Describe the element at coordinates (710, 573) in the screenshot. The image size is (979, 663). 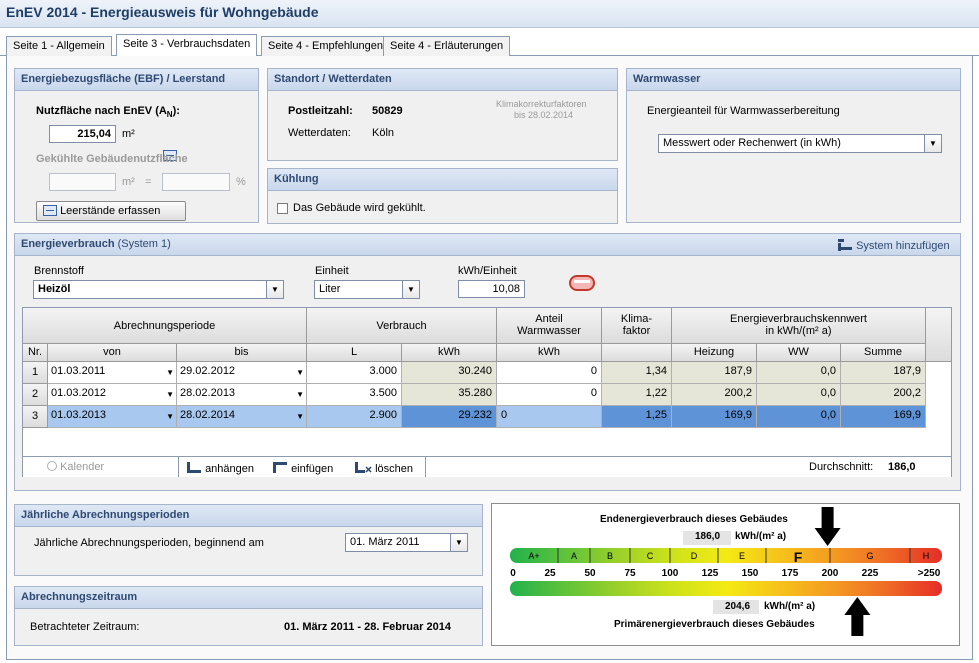
I see `tick-label: 125` at that location.